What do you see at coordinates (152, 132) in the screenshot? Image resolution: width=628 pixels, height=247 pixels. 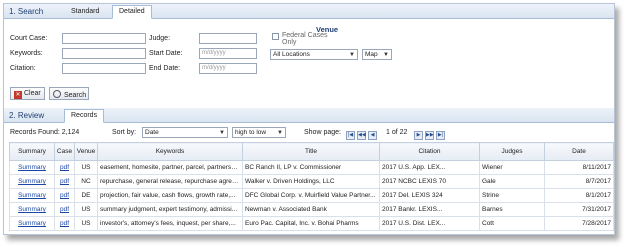 I see `sort-field-value: Date` at bounding box center [152, 132].